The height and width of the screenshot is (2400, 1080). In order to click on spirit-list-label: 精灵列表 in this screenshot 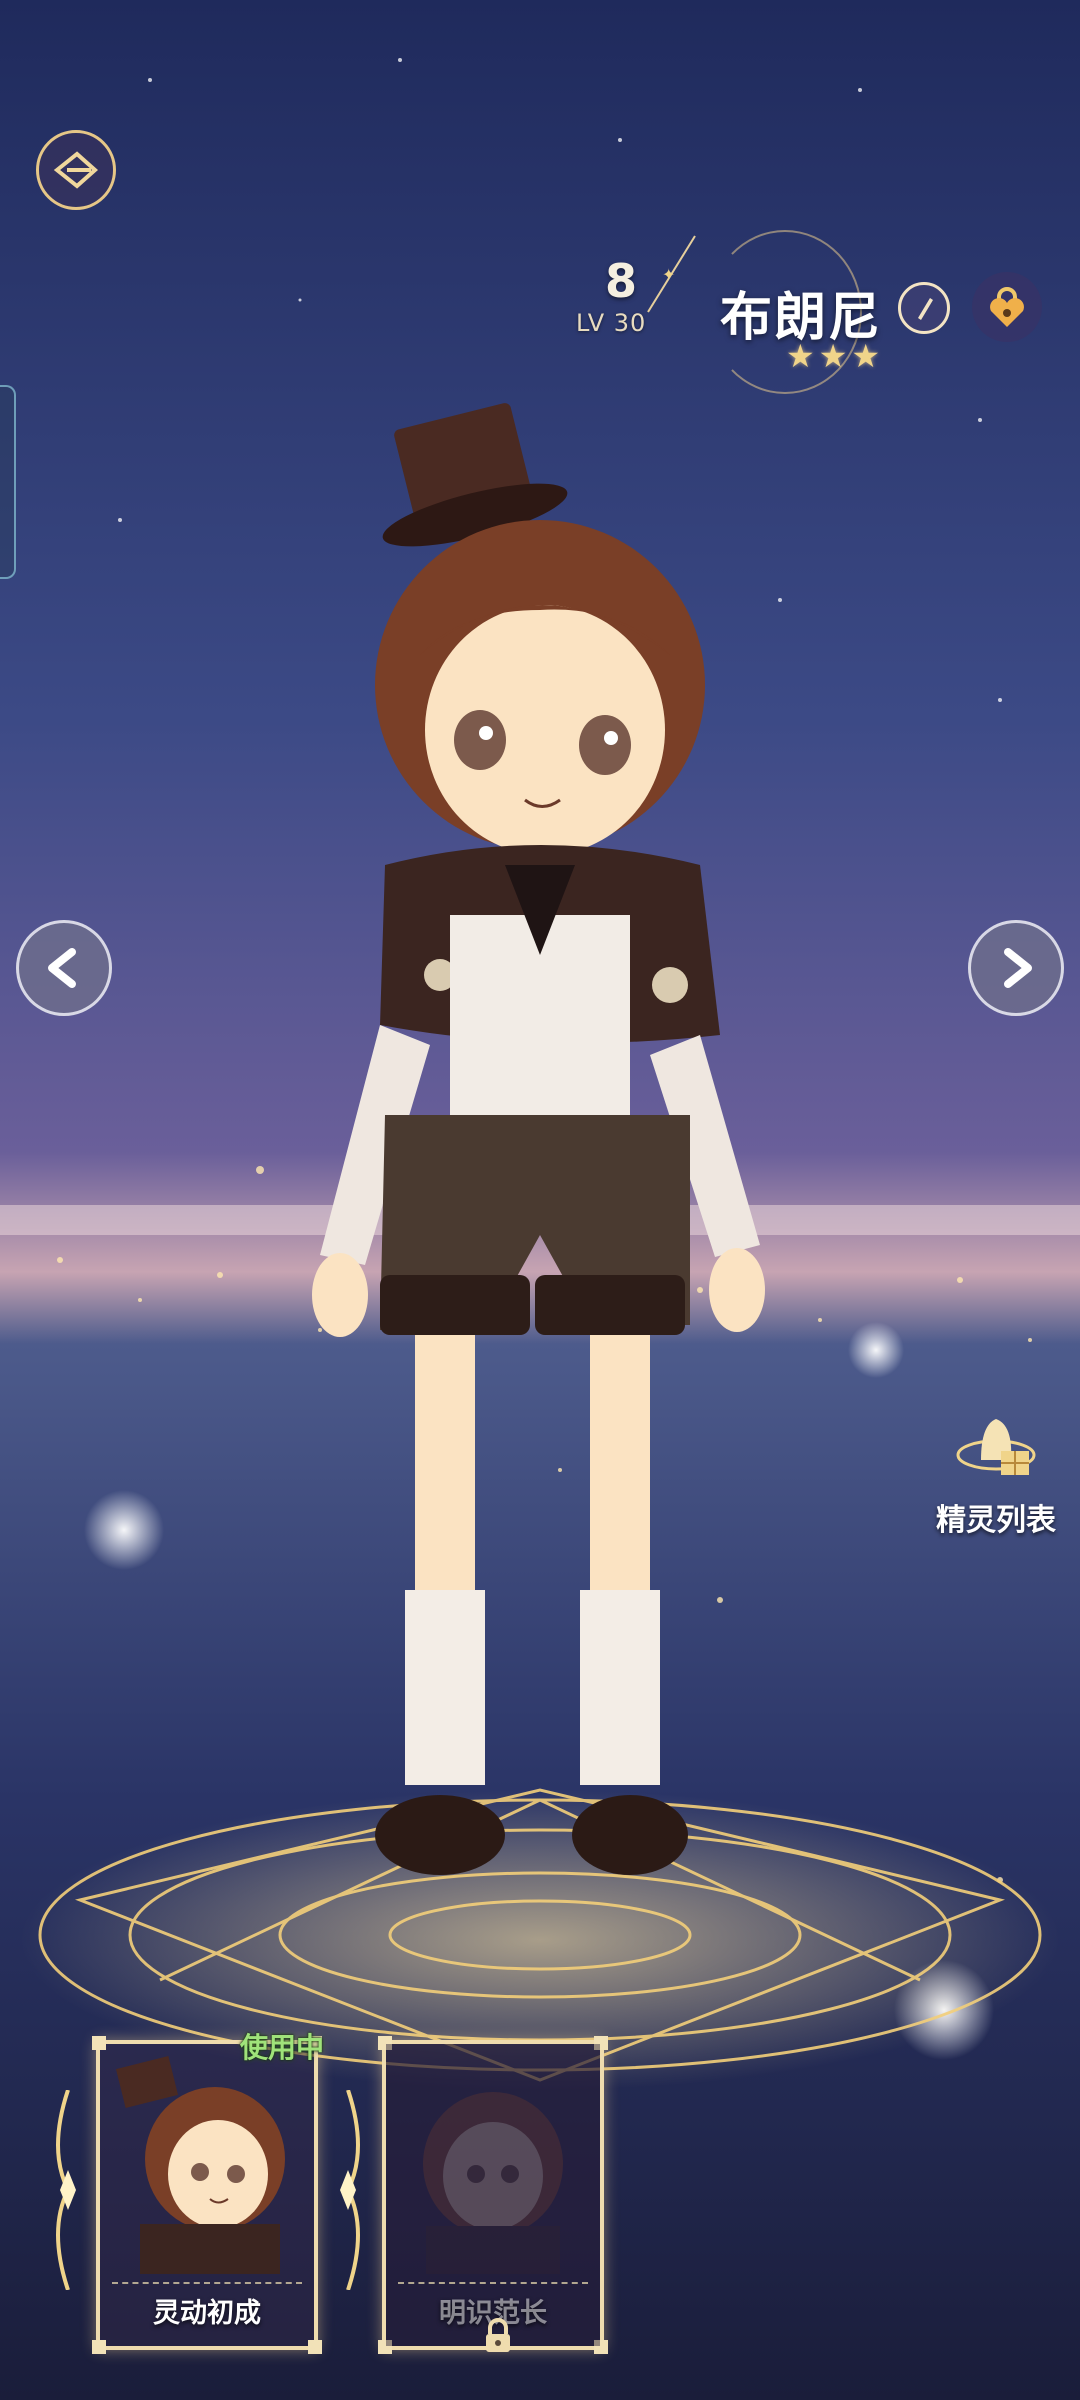, I will do `click(996, 1520)`.